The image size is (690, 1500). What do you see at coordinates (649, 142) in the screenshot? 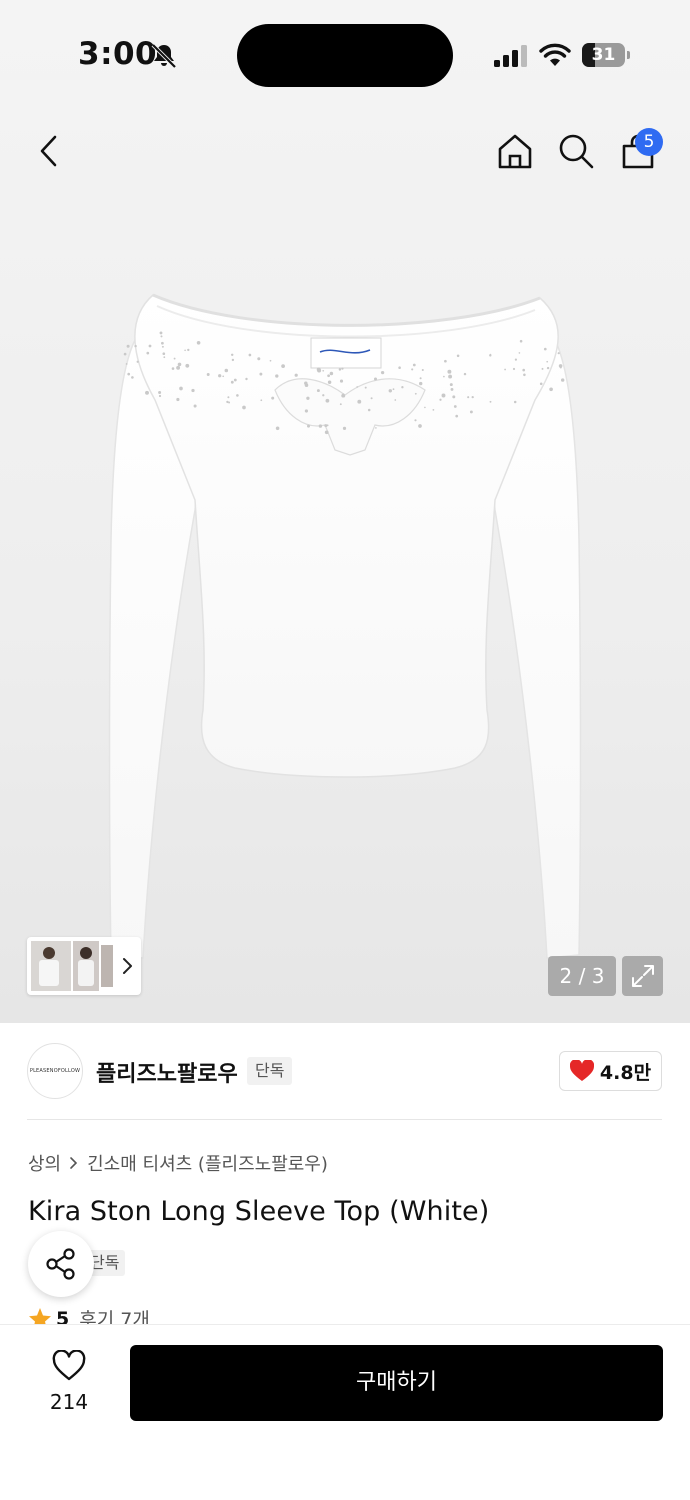
I see `cart-count-badge: 5` at bounding box center [649, 142].